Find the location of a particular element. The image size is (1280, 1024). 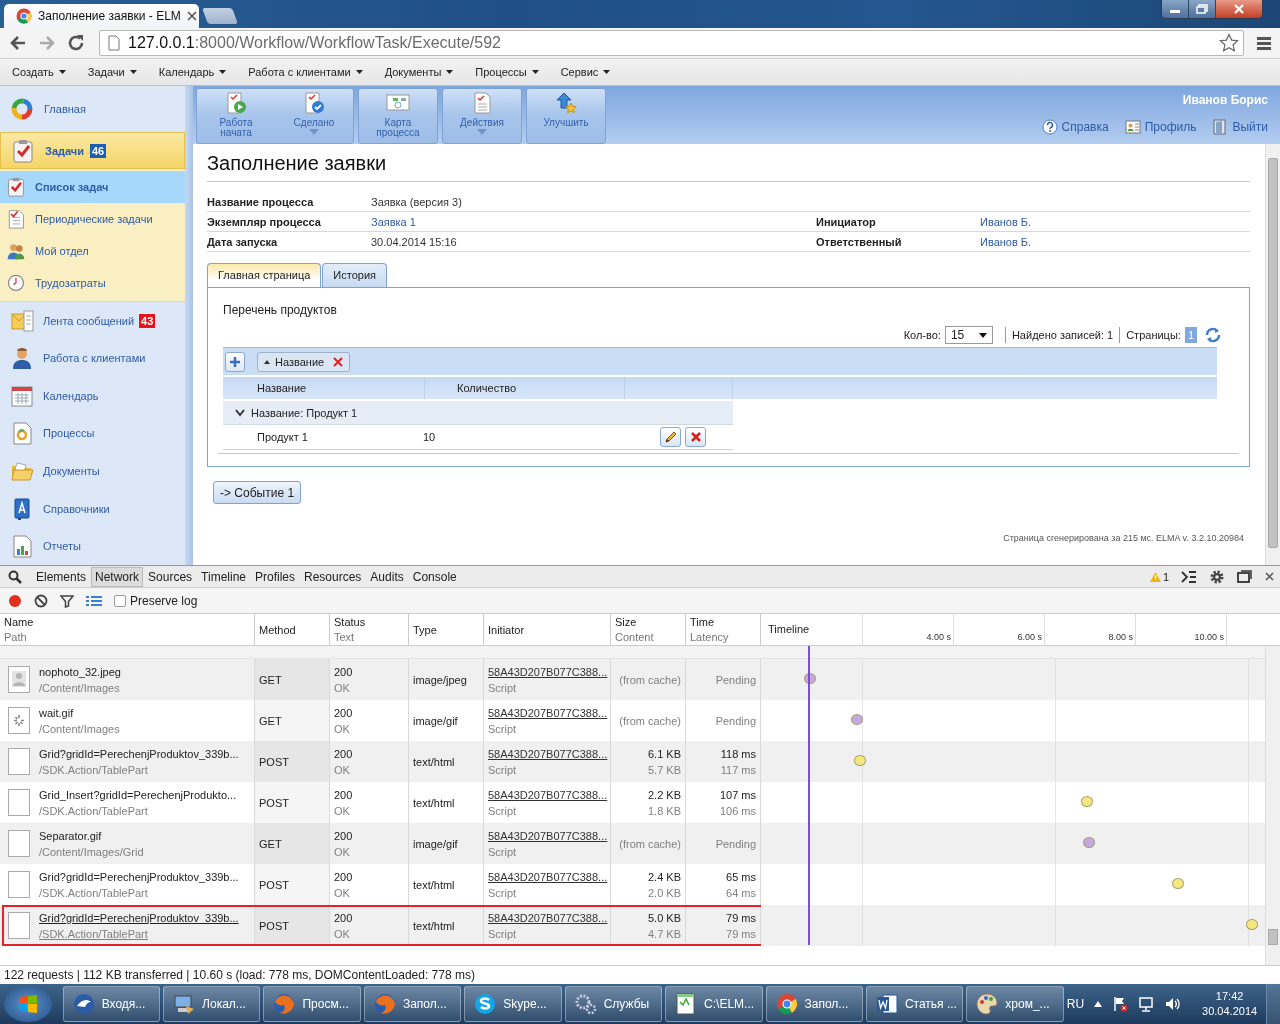

request-name: wait.gif is located at coordinates (56, 712).